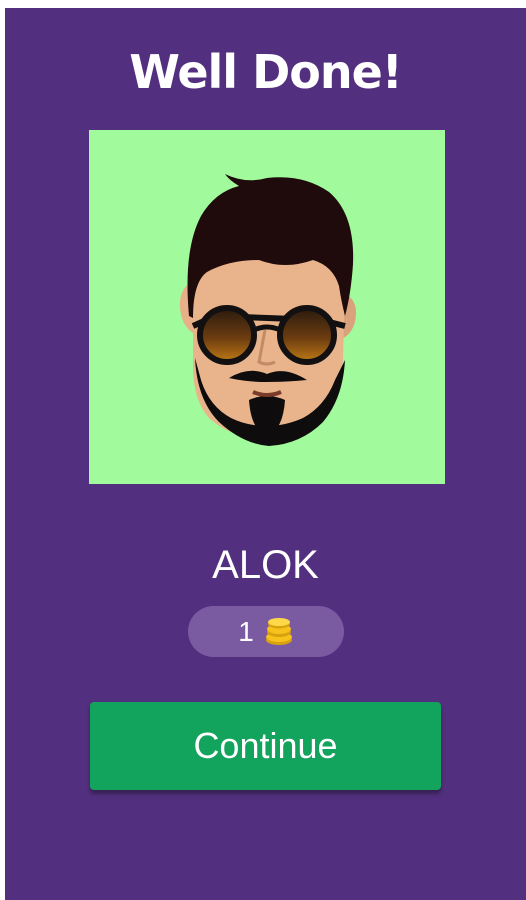 The image size is (526, 900). I want to click on reward-badge: 1, so click(266, 631).